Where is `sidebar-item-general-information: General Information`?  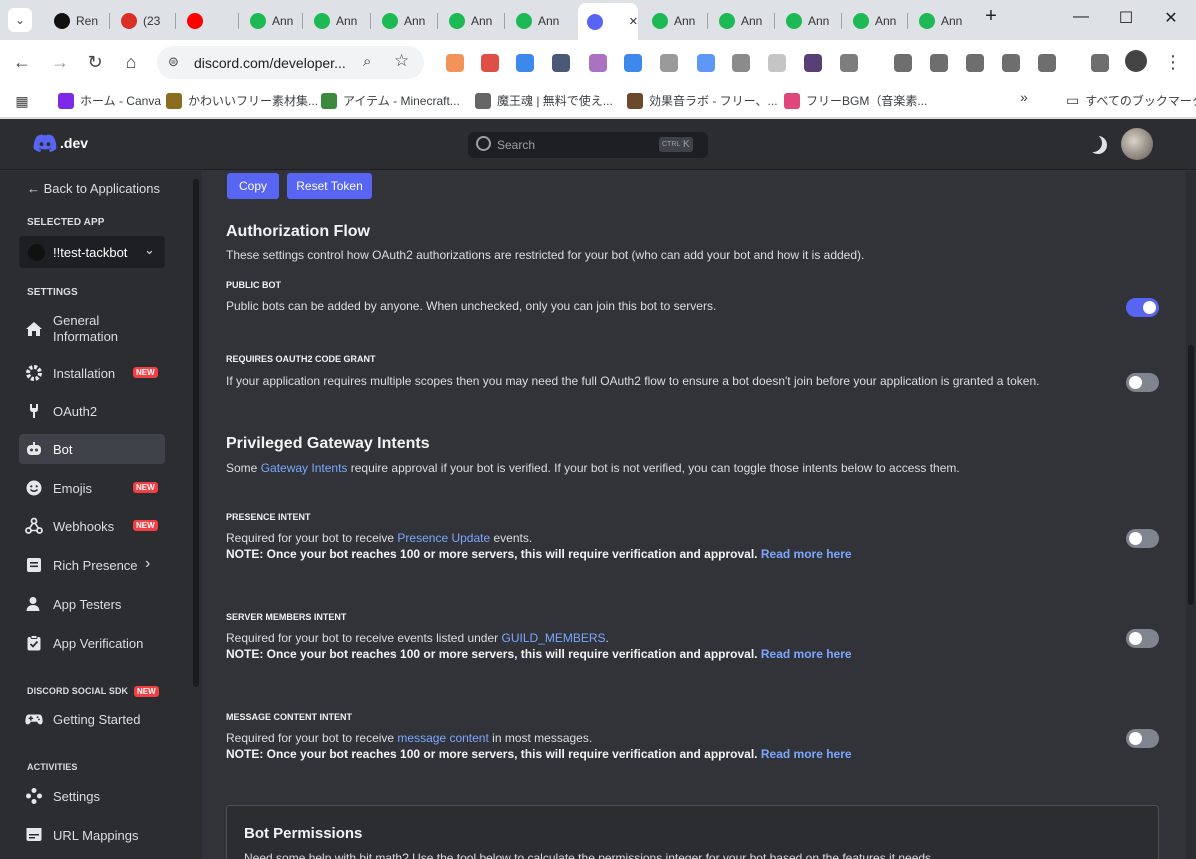
sidebar-item-general-information: General Information is located at coordinates (92, 329).